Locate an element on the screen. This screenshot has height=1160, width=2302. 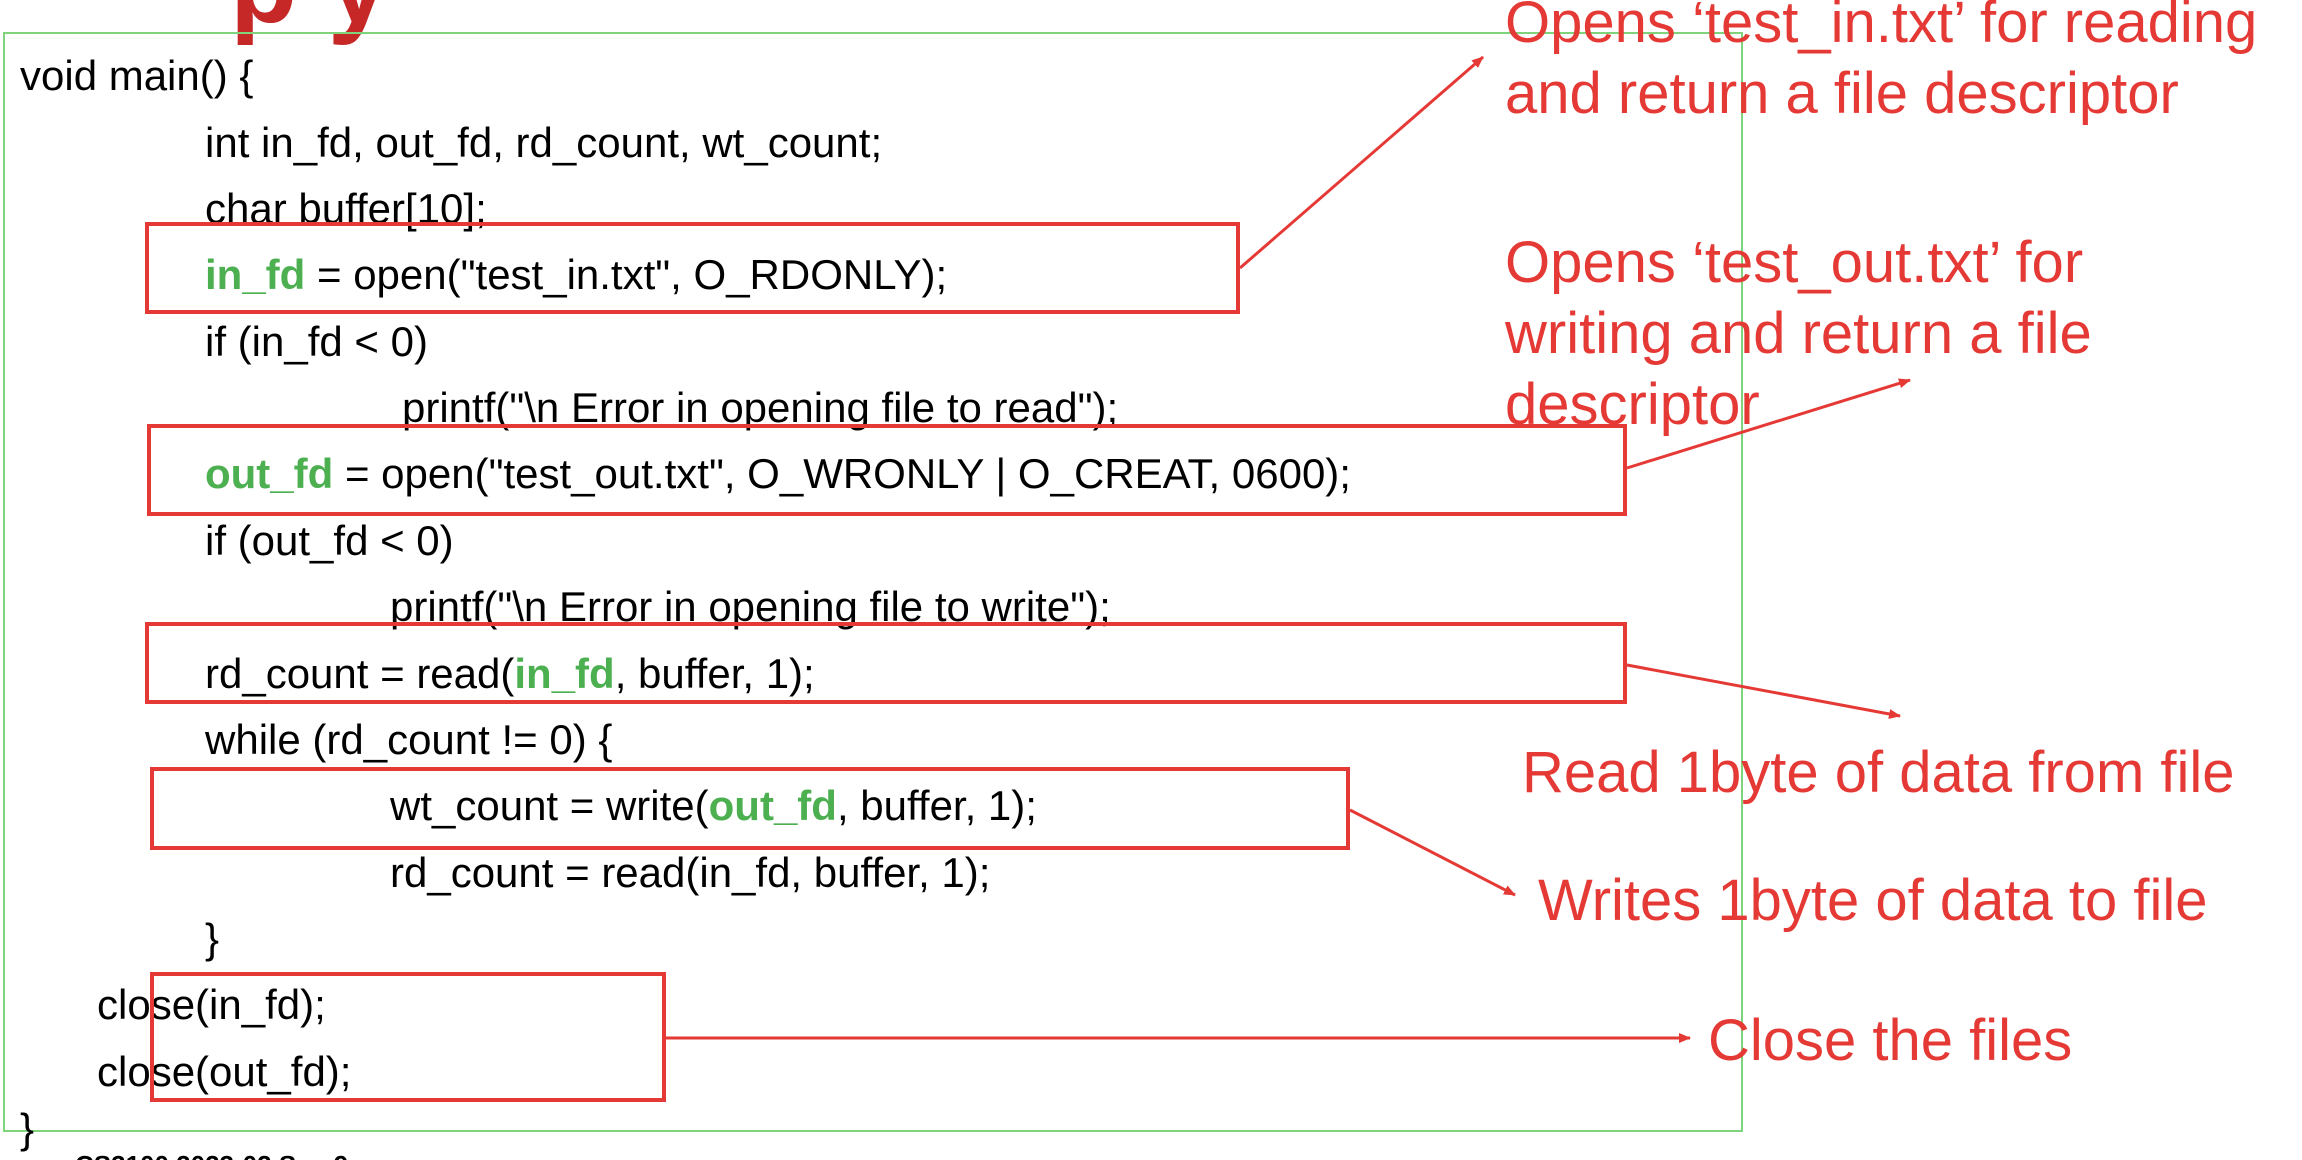
annotation-open-out-line-2: writing and return a file is located at coordinates (1798, 333).